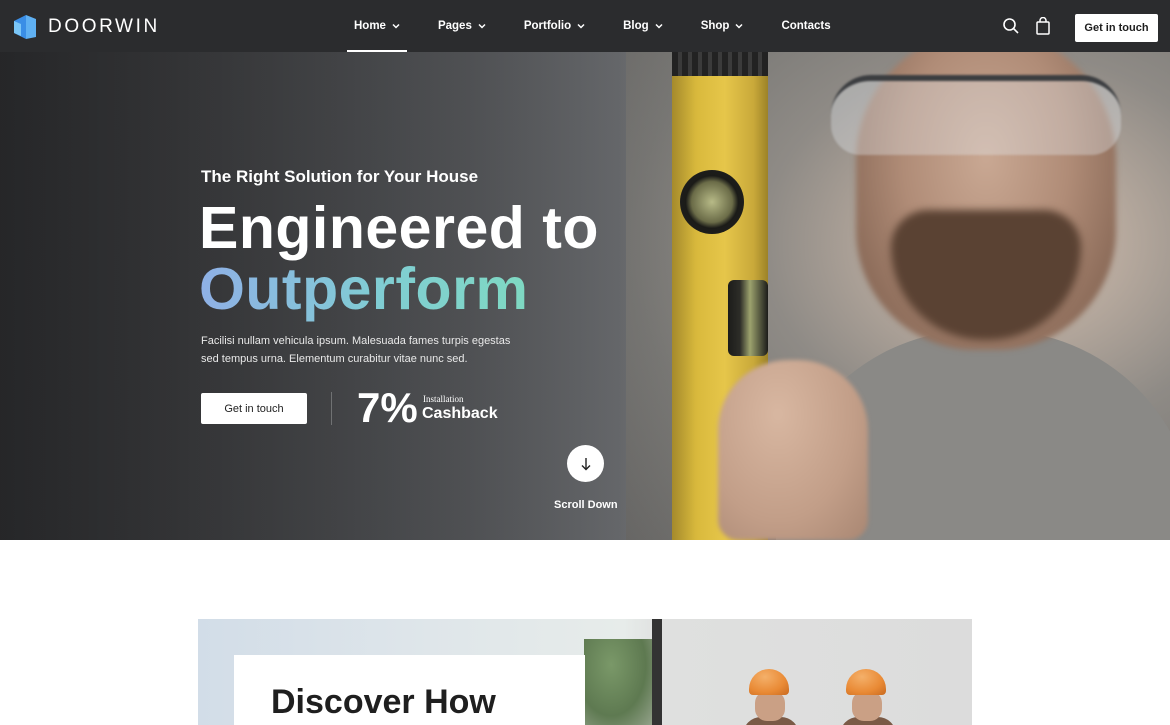 Image resolution: width=1170 pixels, height=725 pixels. I want to click on nav-item-portfolio: Portfolio, so click(554, 26).